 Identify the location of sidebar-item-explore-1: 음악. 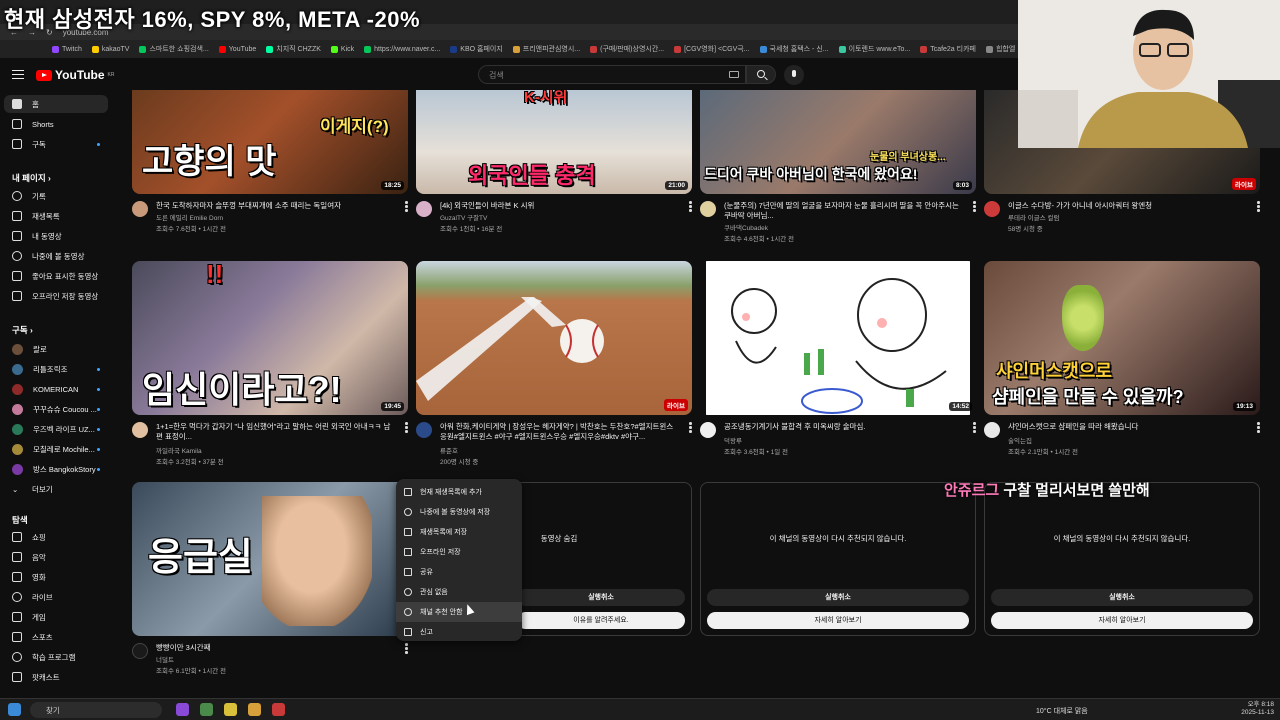
(56, 557).